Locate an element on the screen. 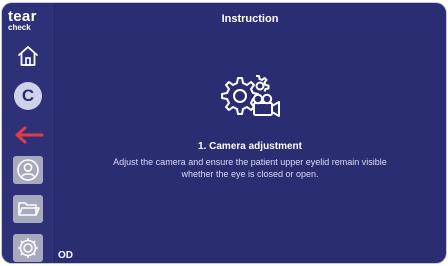 This screenshot has width=448, height=266. sidebar: tear check C is located at coordinates (28, 133).